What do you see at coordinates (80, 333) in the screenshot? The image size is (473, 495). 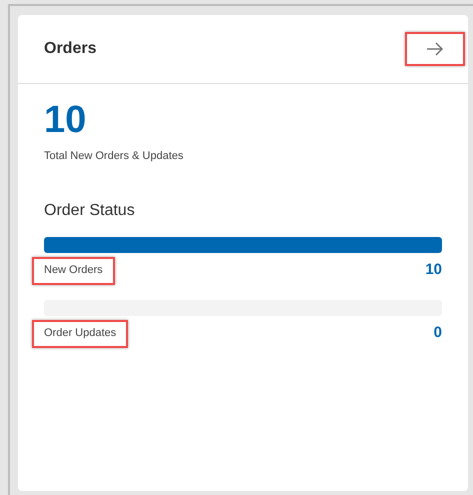 I see `status-label: Order Updates` at bounding box center [80, 333].